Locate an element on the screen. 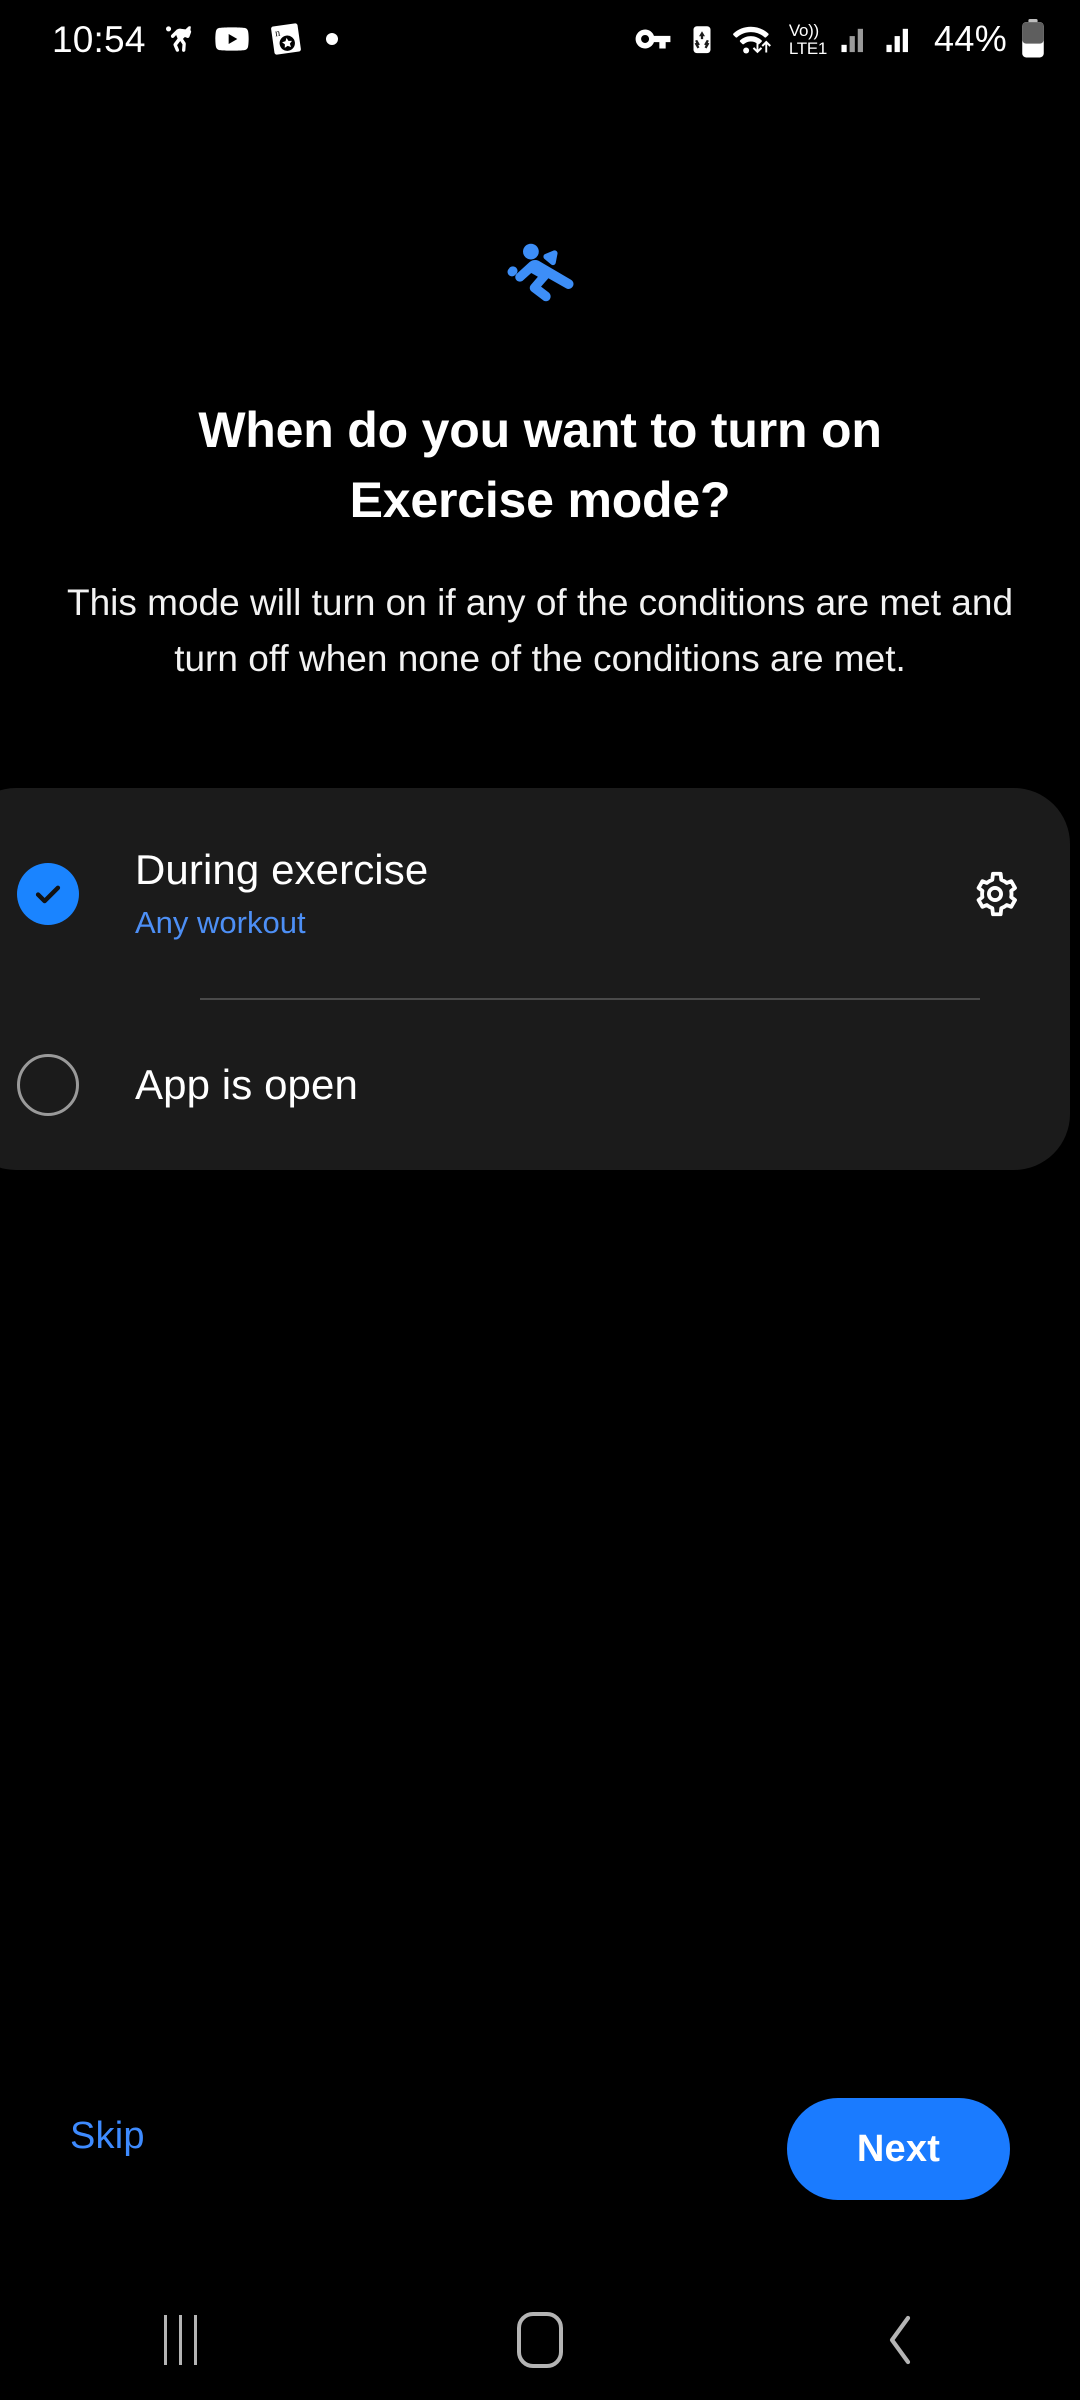  option-title: App is open is located at coordinates (246, 1084).